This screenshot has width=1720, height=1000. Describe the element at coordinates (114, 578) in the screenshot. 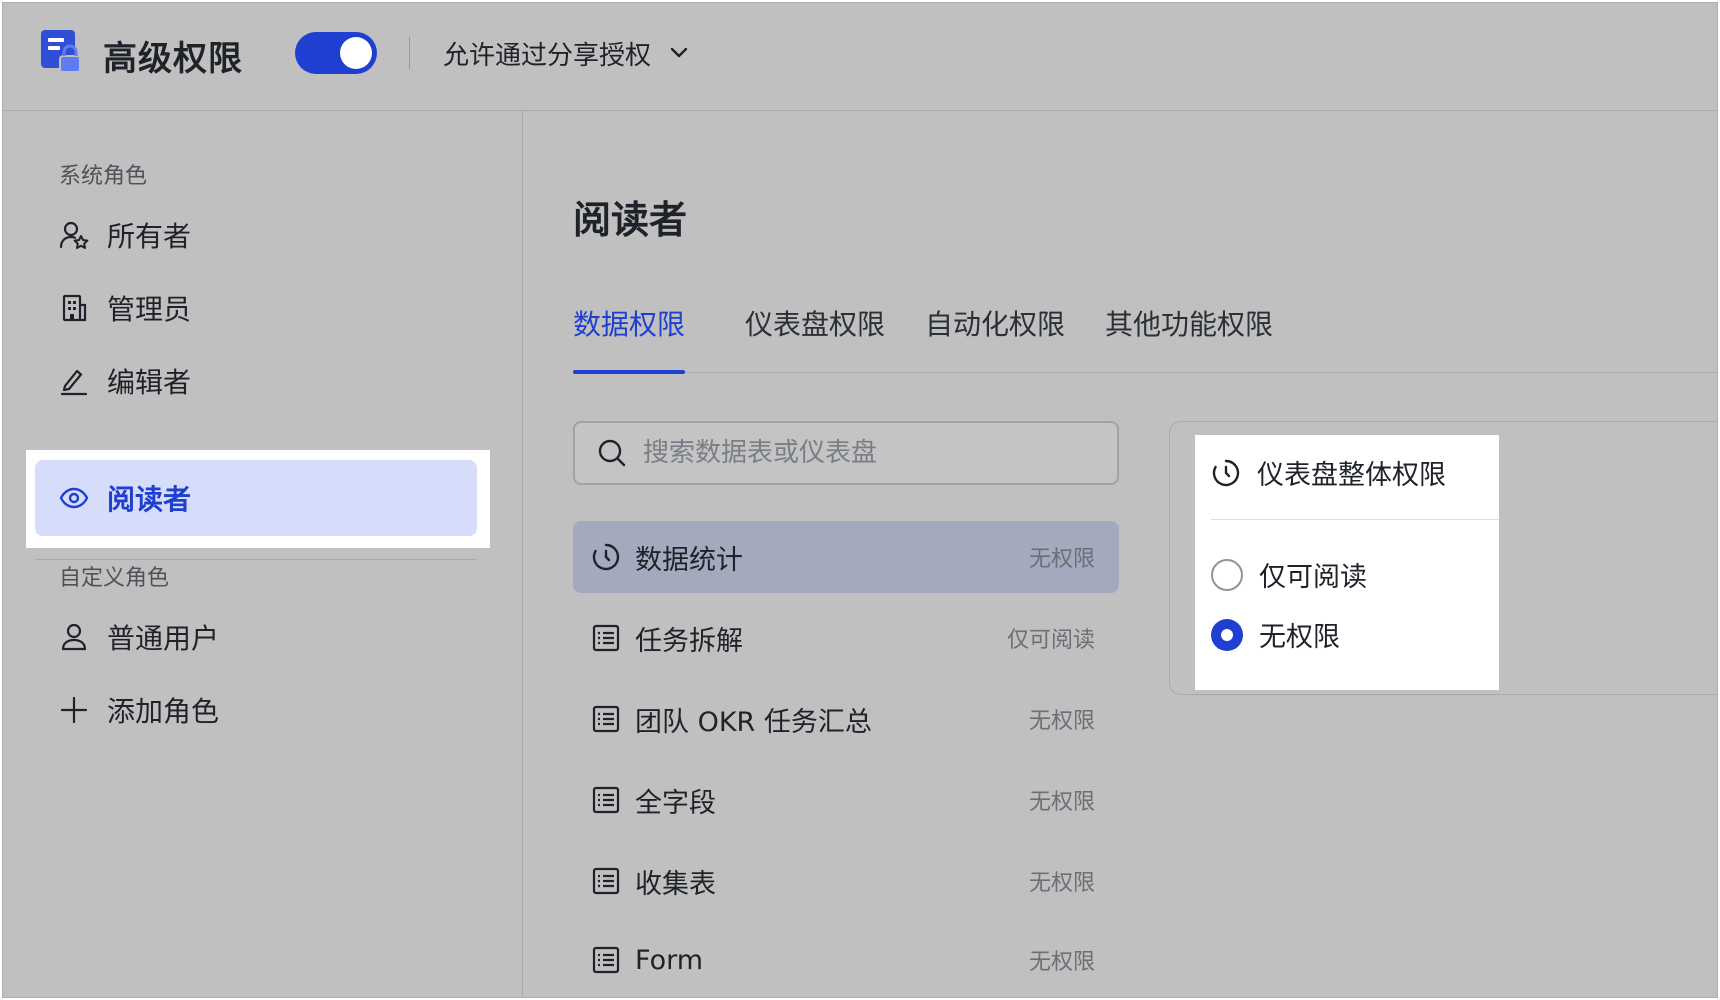

I see `custom-roles-label: 自定义角色` at that location.